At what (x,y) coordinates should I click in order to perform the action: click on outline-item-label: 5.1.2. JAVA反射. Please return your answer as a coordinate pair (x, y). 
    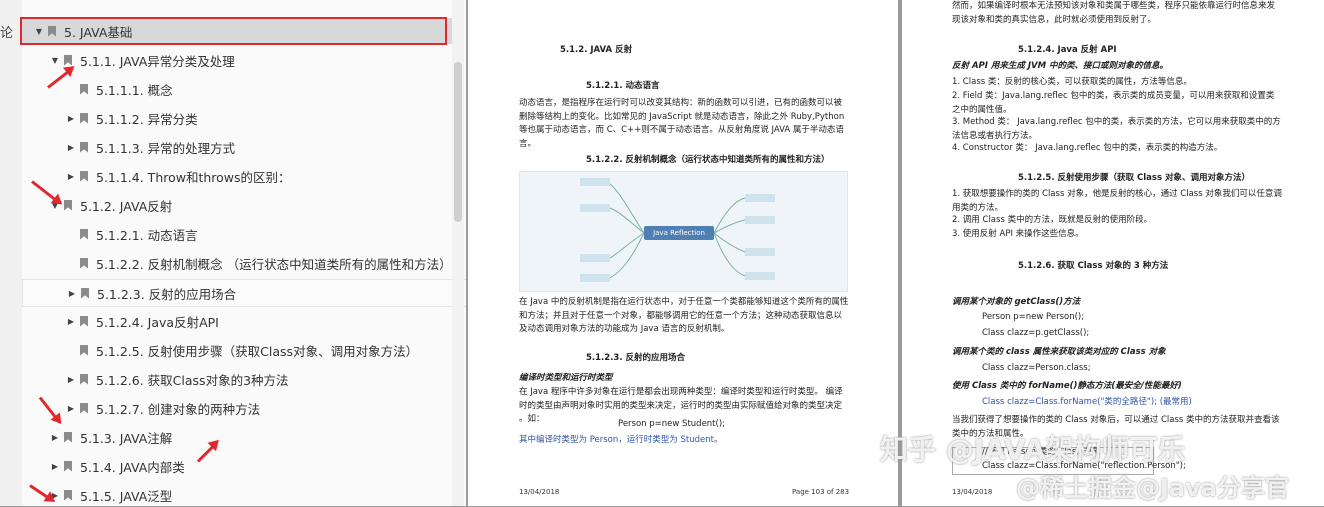
    Looking at the image, I should click on (126, 206).